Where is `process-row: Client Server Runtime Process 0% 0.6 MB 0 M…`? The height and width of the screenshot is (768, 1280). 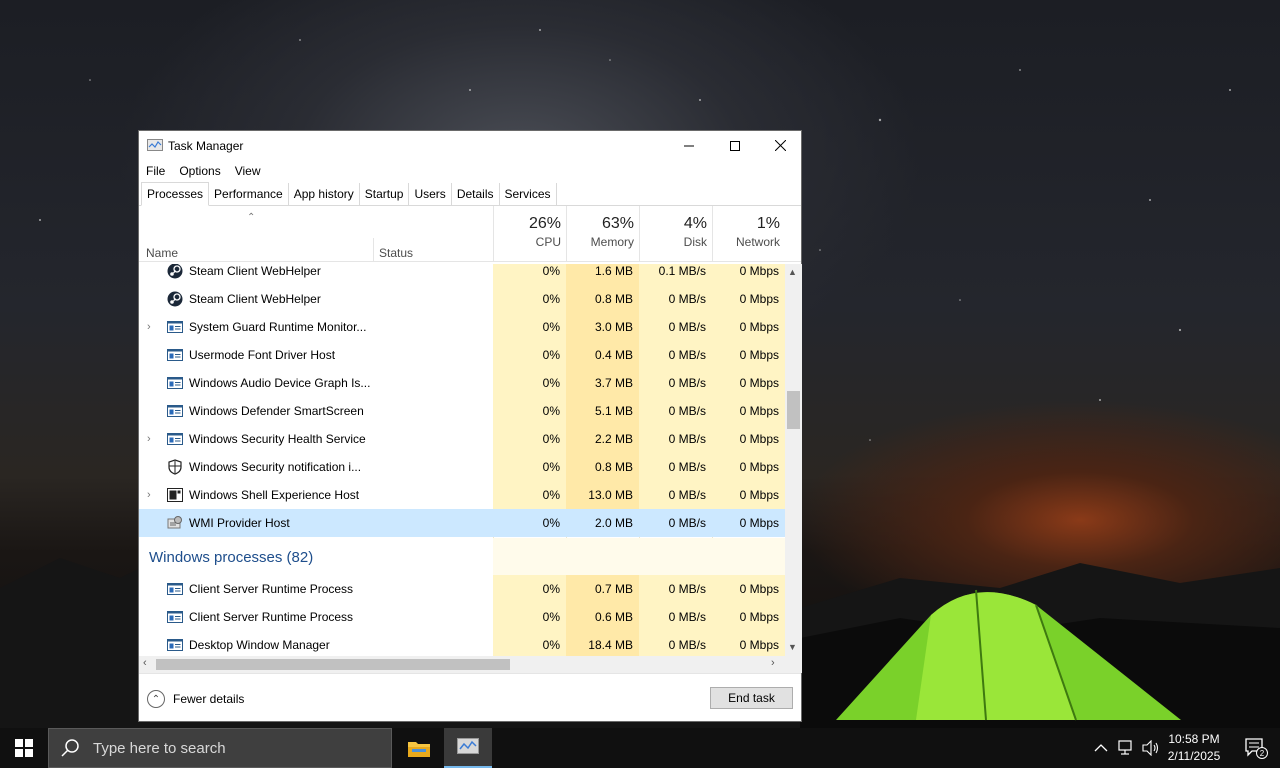 process-row: Client Server Runtime Process 0% 0.6 MB 0 M… is located at coordinates (462, 617).